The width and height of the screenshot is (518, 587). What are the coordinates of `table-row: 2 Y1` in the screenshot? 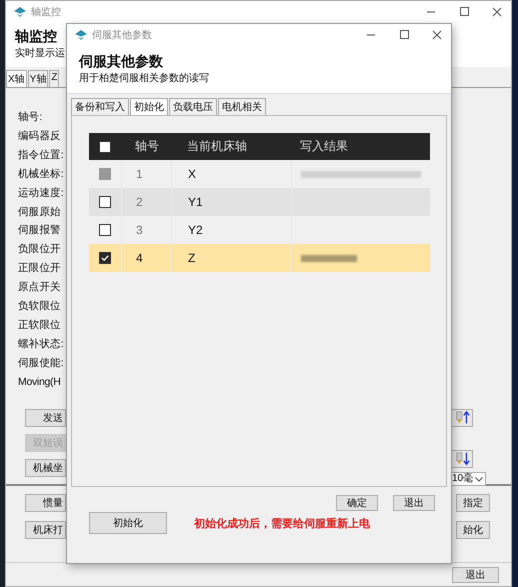 It's located at (259, 202).